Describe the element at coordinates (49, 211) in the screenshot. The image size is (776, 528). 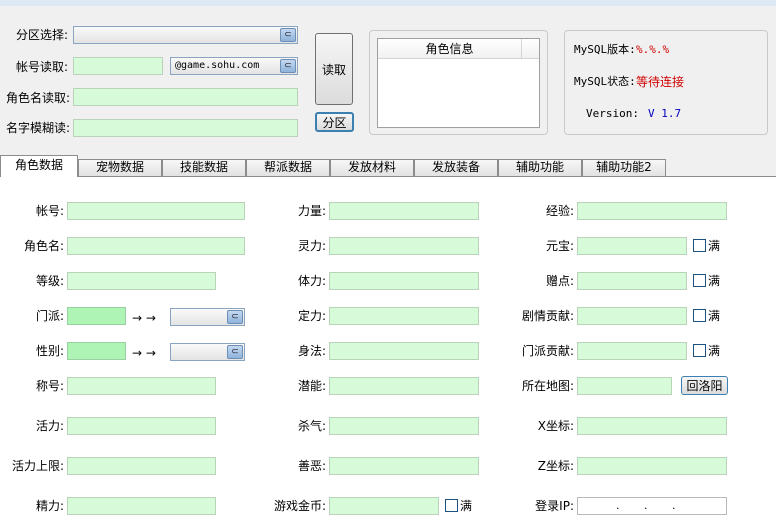
I see `account-label: 帐号:` at that location.